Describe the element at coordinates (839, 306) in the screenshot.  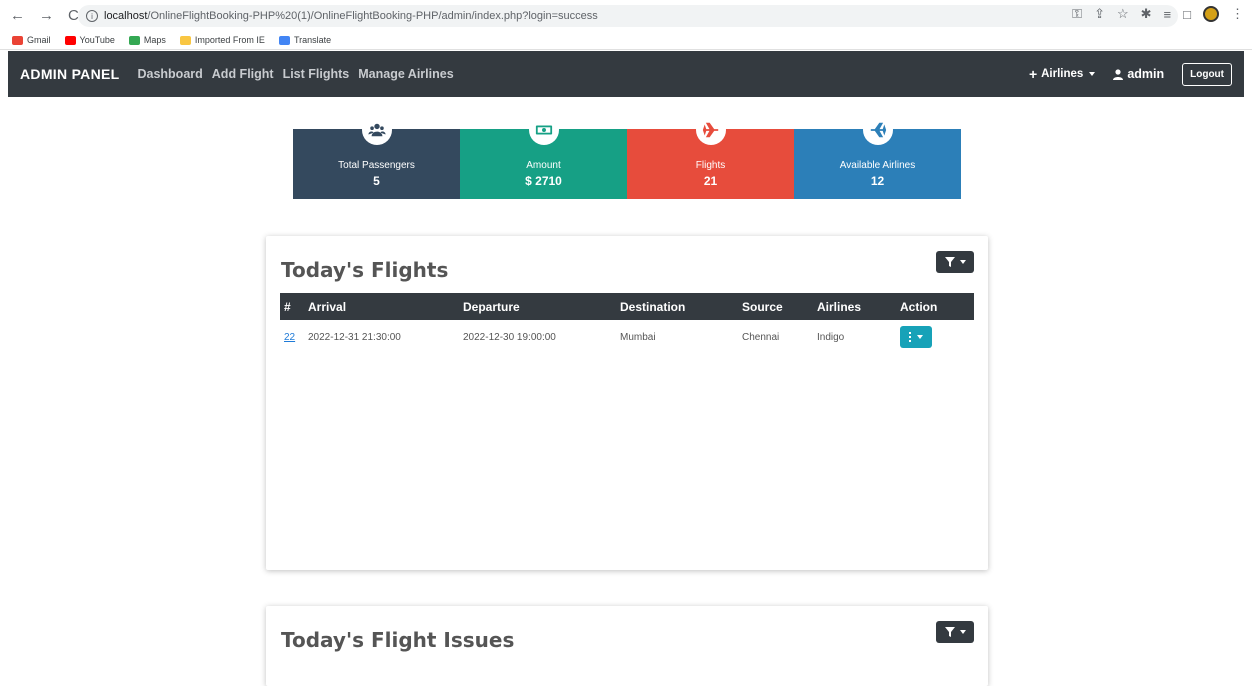
I see `col-header: Airlines` at that location.